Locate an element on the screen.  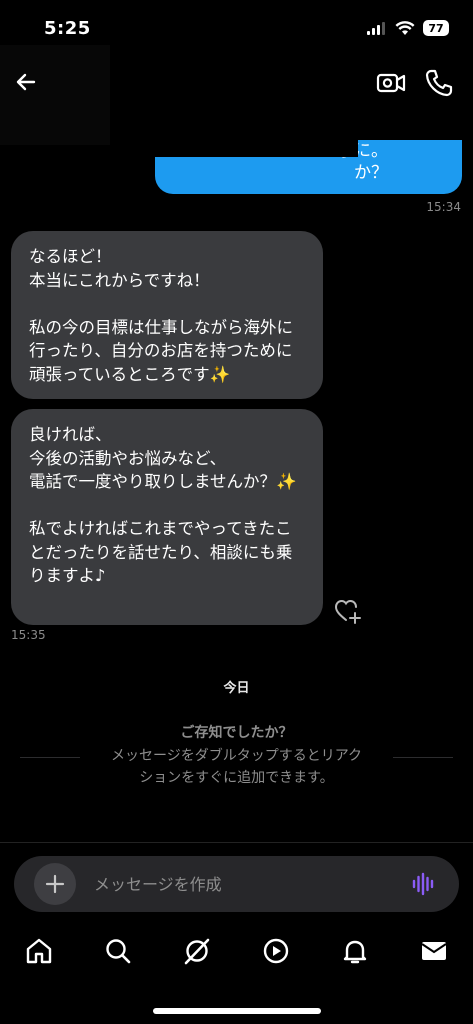
grok-icon is located at coordinates (197, 951).